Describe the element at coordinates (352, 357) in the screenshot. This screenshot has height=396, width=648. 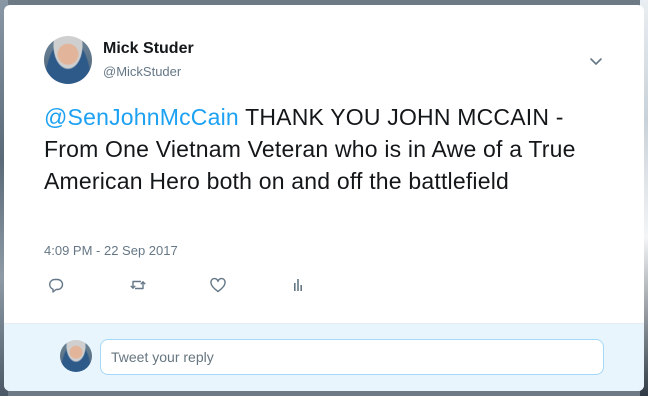
I see `reply-input` at that location.